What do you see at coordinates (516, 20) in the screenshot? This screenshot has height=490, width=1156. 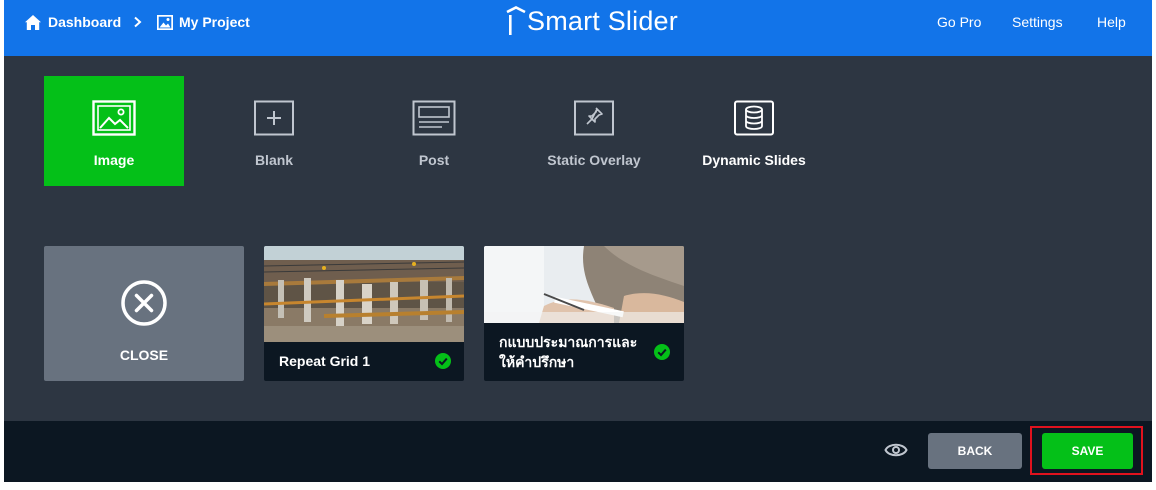 I see `logo-mark-icon` at bounding box center [516, 20].